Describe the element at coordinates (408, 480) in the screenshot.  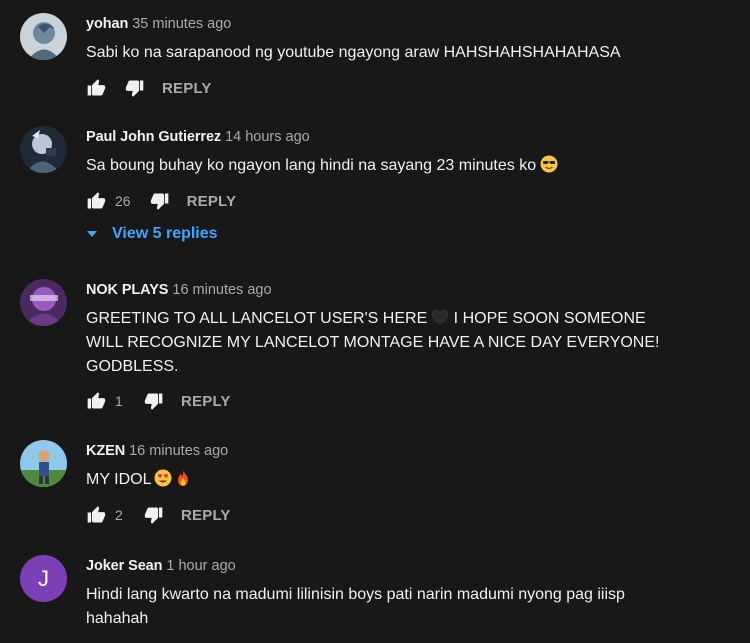
I see `comment-text: MY IDOL` at that location.